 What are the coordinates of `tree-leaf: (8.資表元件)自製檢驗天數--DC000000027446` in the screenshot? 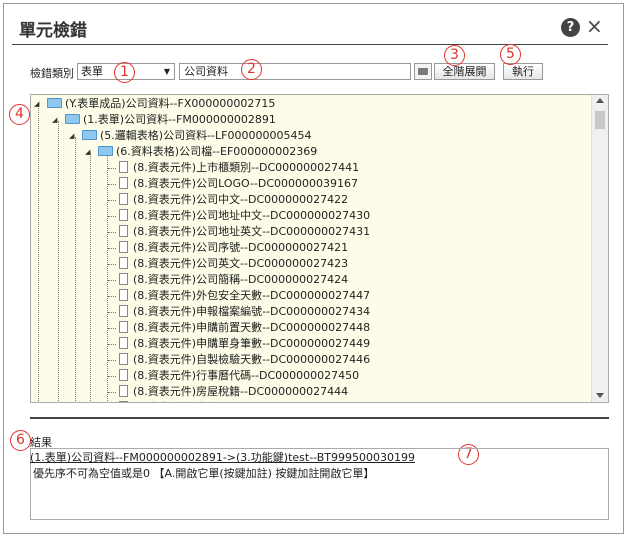 It's located at (244, 360).